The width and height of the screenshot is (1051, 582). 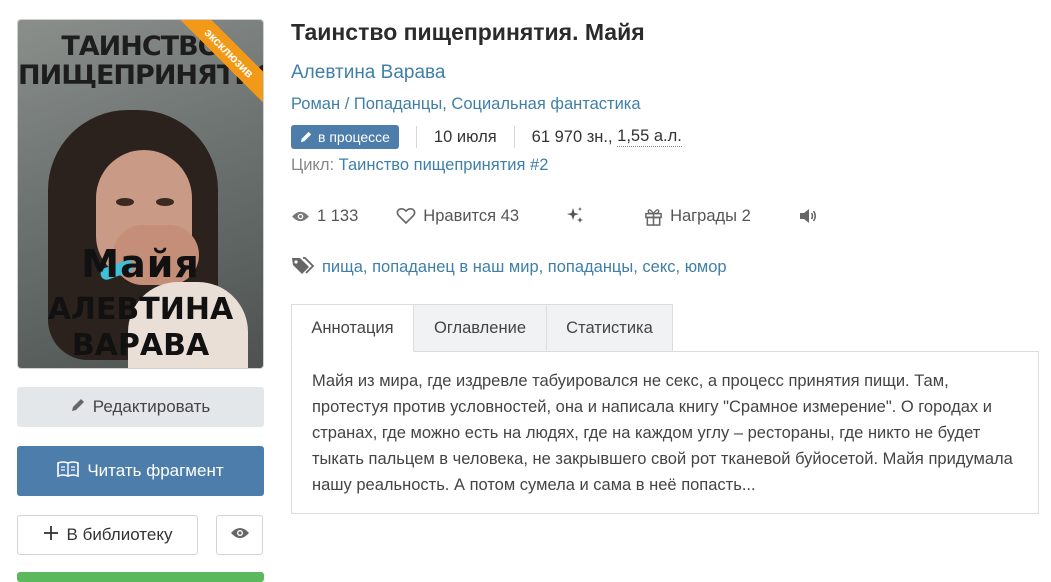 I want to click on book-icon, so click(x=68, y=471).